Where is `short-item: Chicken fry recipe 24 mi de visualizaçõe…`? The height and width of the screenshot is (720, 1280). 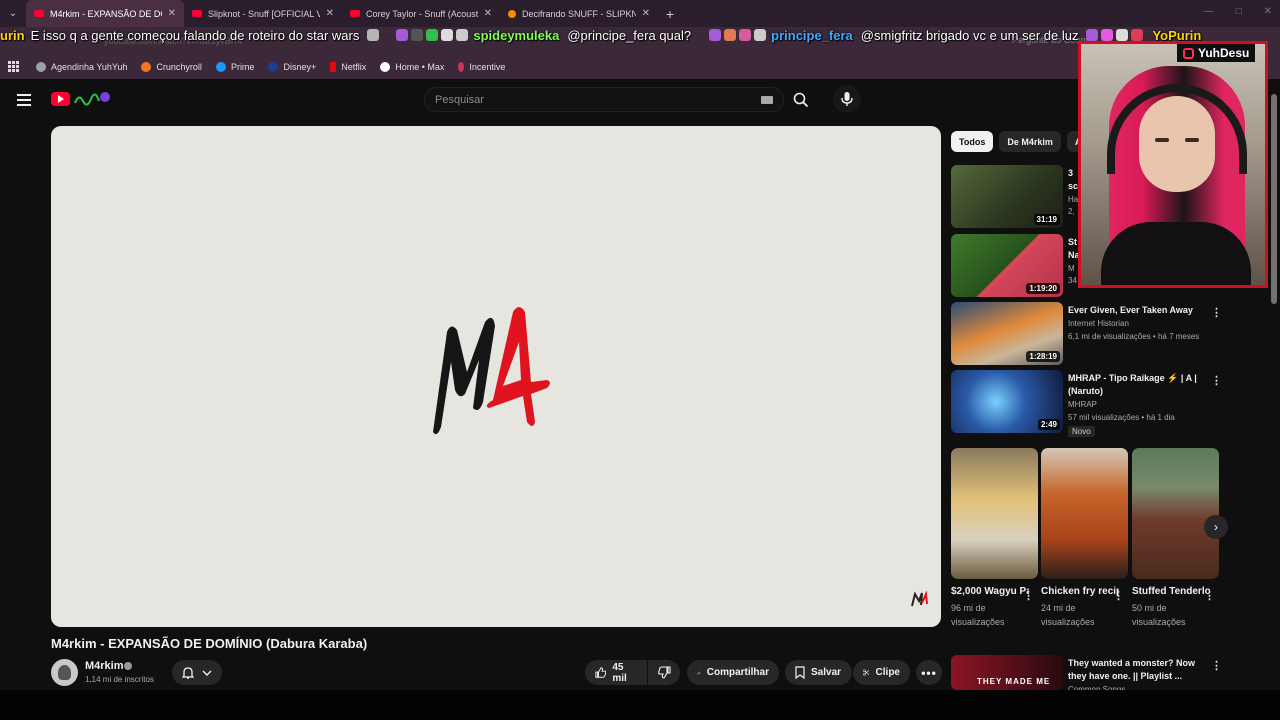 short-item: Chicken fry recipe 24 mi de visualizaçõe… is located at coordinates (1084, 543).